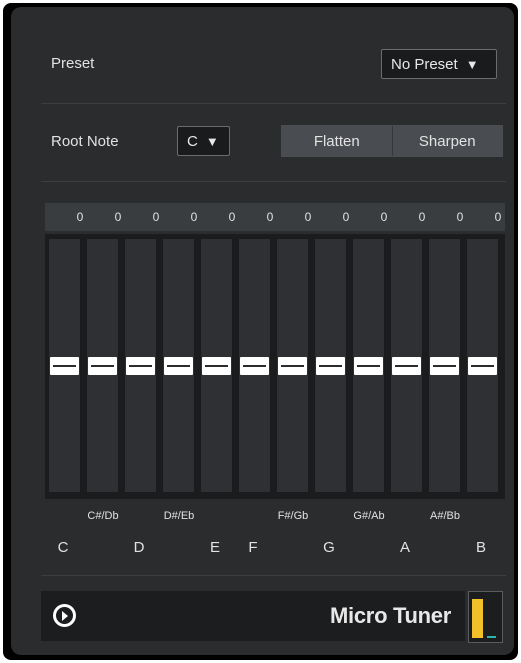  Describe the element at coordinates (214, 547) in the screenshot. I see `note-label-e: E` at that location.